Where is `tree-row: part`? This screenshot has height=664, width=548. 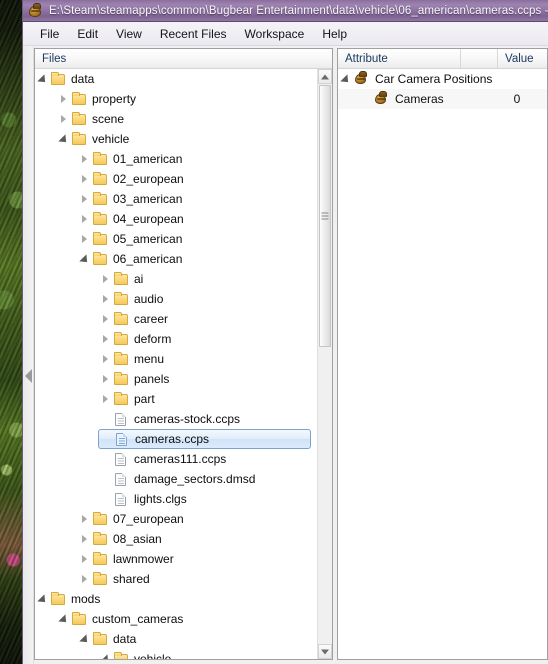 tree-row: part is located at coordinates (207, 399).